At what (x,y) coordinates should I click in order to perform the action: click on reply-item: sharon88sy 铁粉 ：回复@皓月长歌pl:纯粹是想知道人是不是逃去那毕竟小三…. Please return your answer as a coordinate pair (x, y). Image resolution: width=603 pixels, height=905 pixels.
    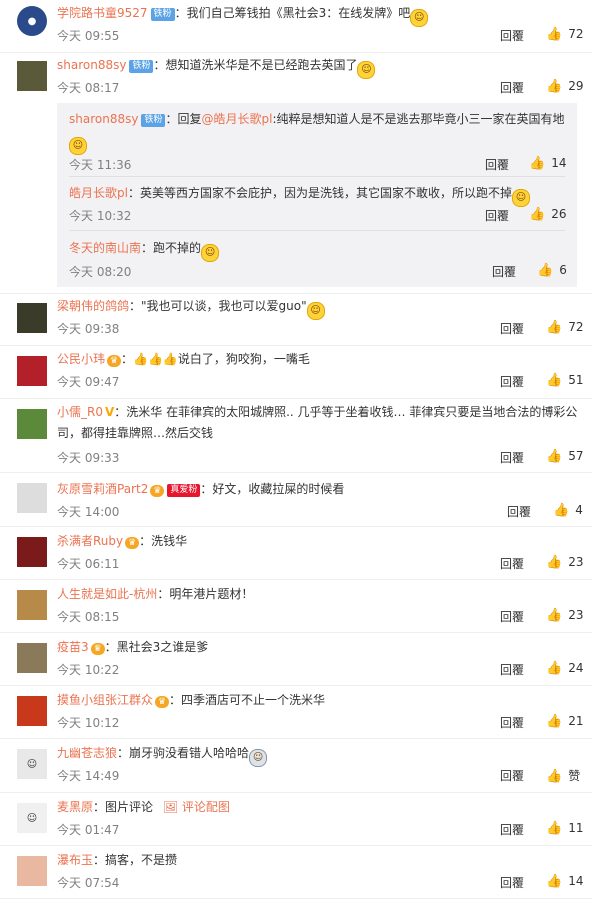
    Looking at the image, I should click on (317, 138).